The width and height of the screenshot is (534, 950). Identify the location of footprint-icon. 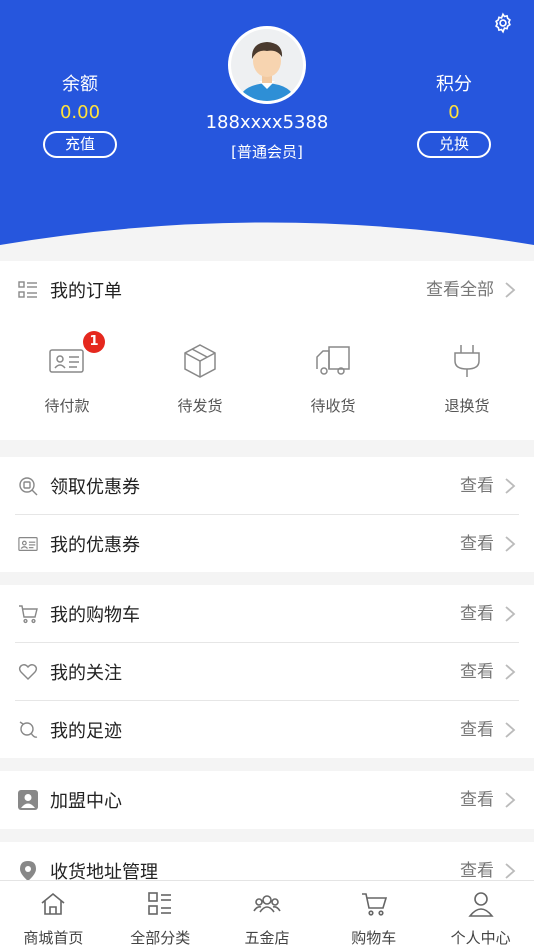
(28, 730).